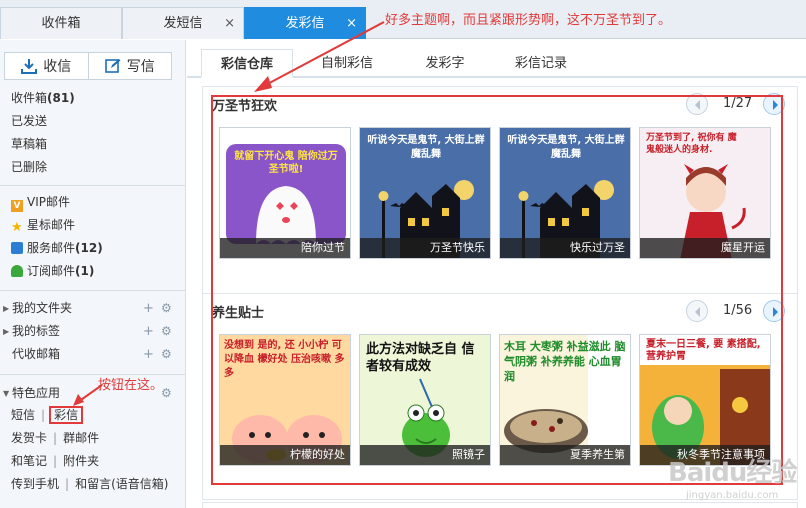 The image size is (806, 508). What do you see at coordinates (29, 167) in the screenshot?
I see `folder-label: 已删除` at bounding box center [29, 167].